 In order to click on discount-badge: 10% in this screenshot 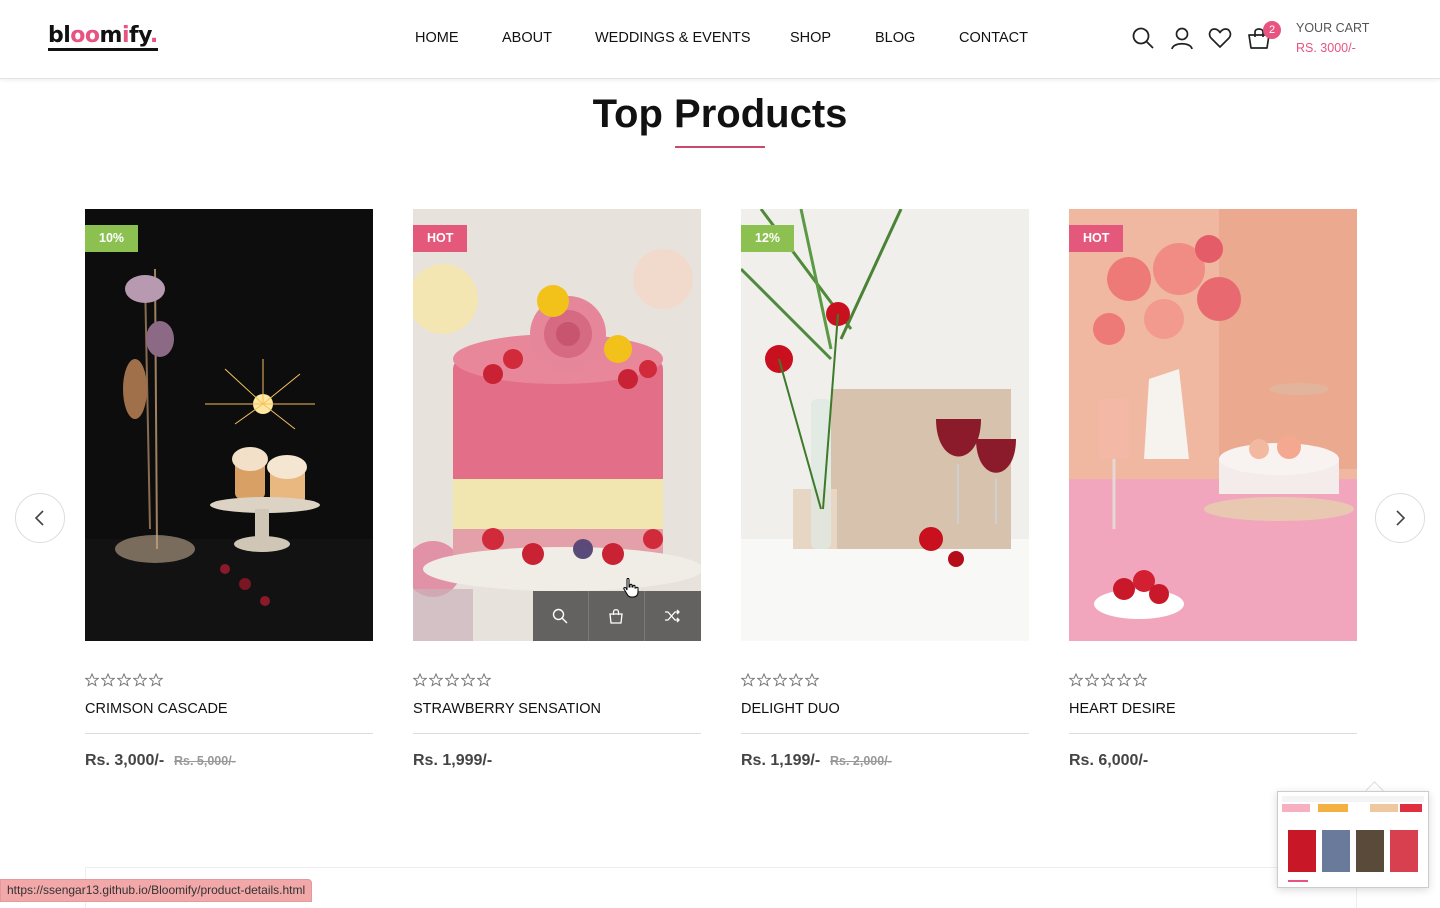, I will do `click(112, 238)`.